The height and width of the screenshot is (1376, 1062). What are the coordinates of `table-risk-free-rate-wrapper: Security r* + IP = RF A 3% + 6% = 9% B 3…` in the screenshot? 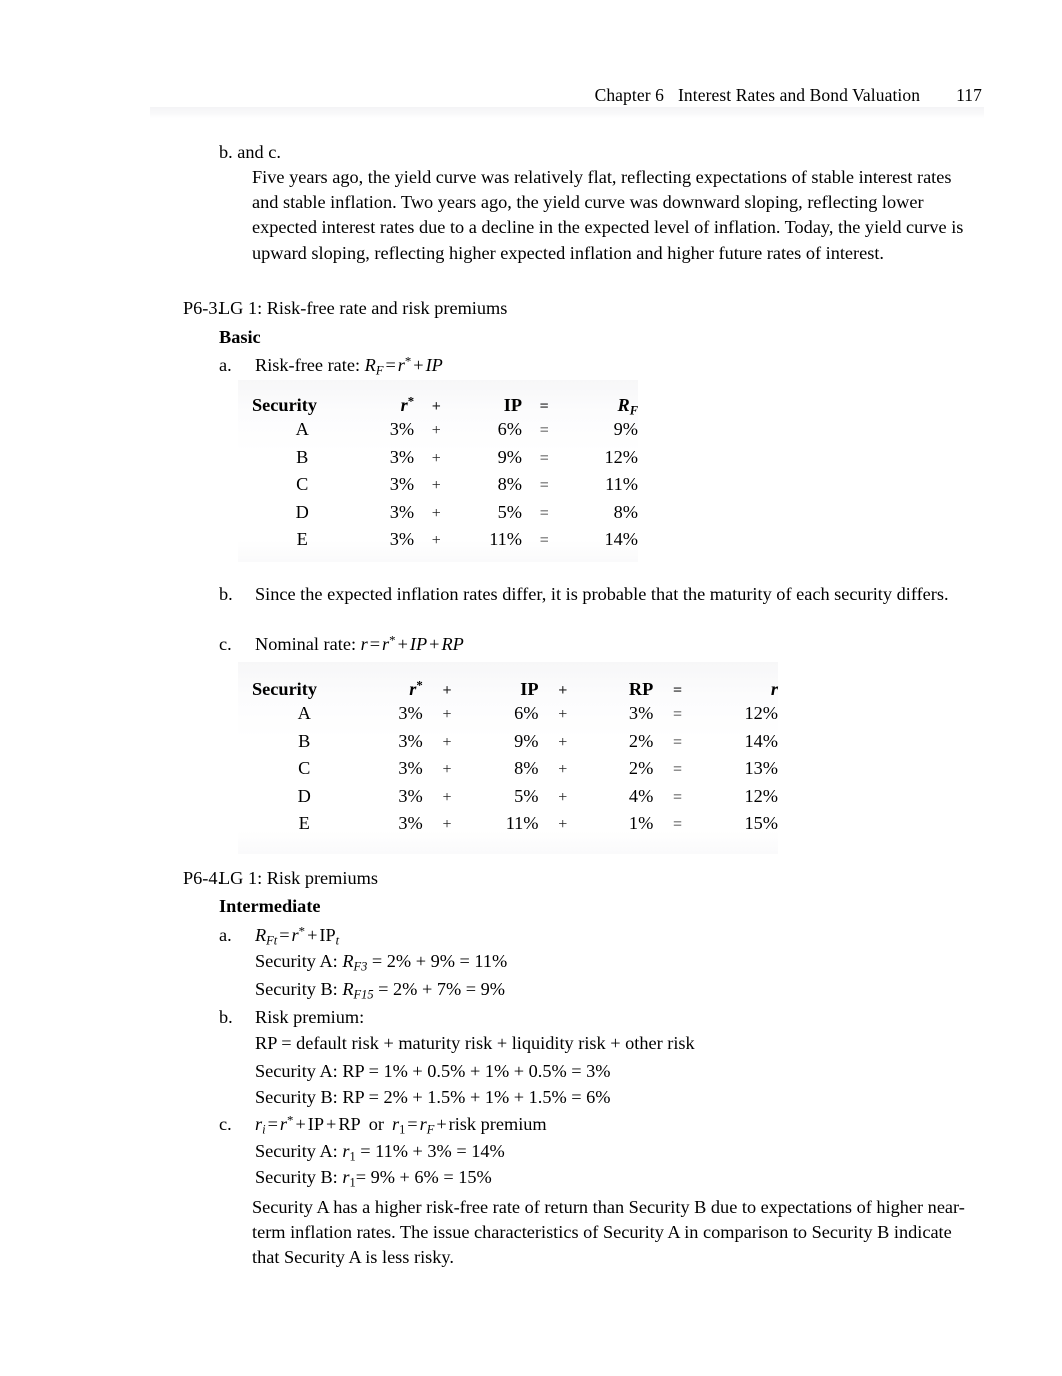 It's located at (438, 471).